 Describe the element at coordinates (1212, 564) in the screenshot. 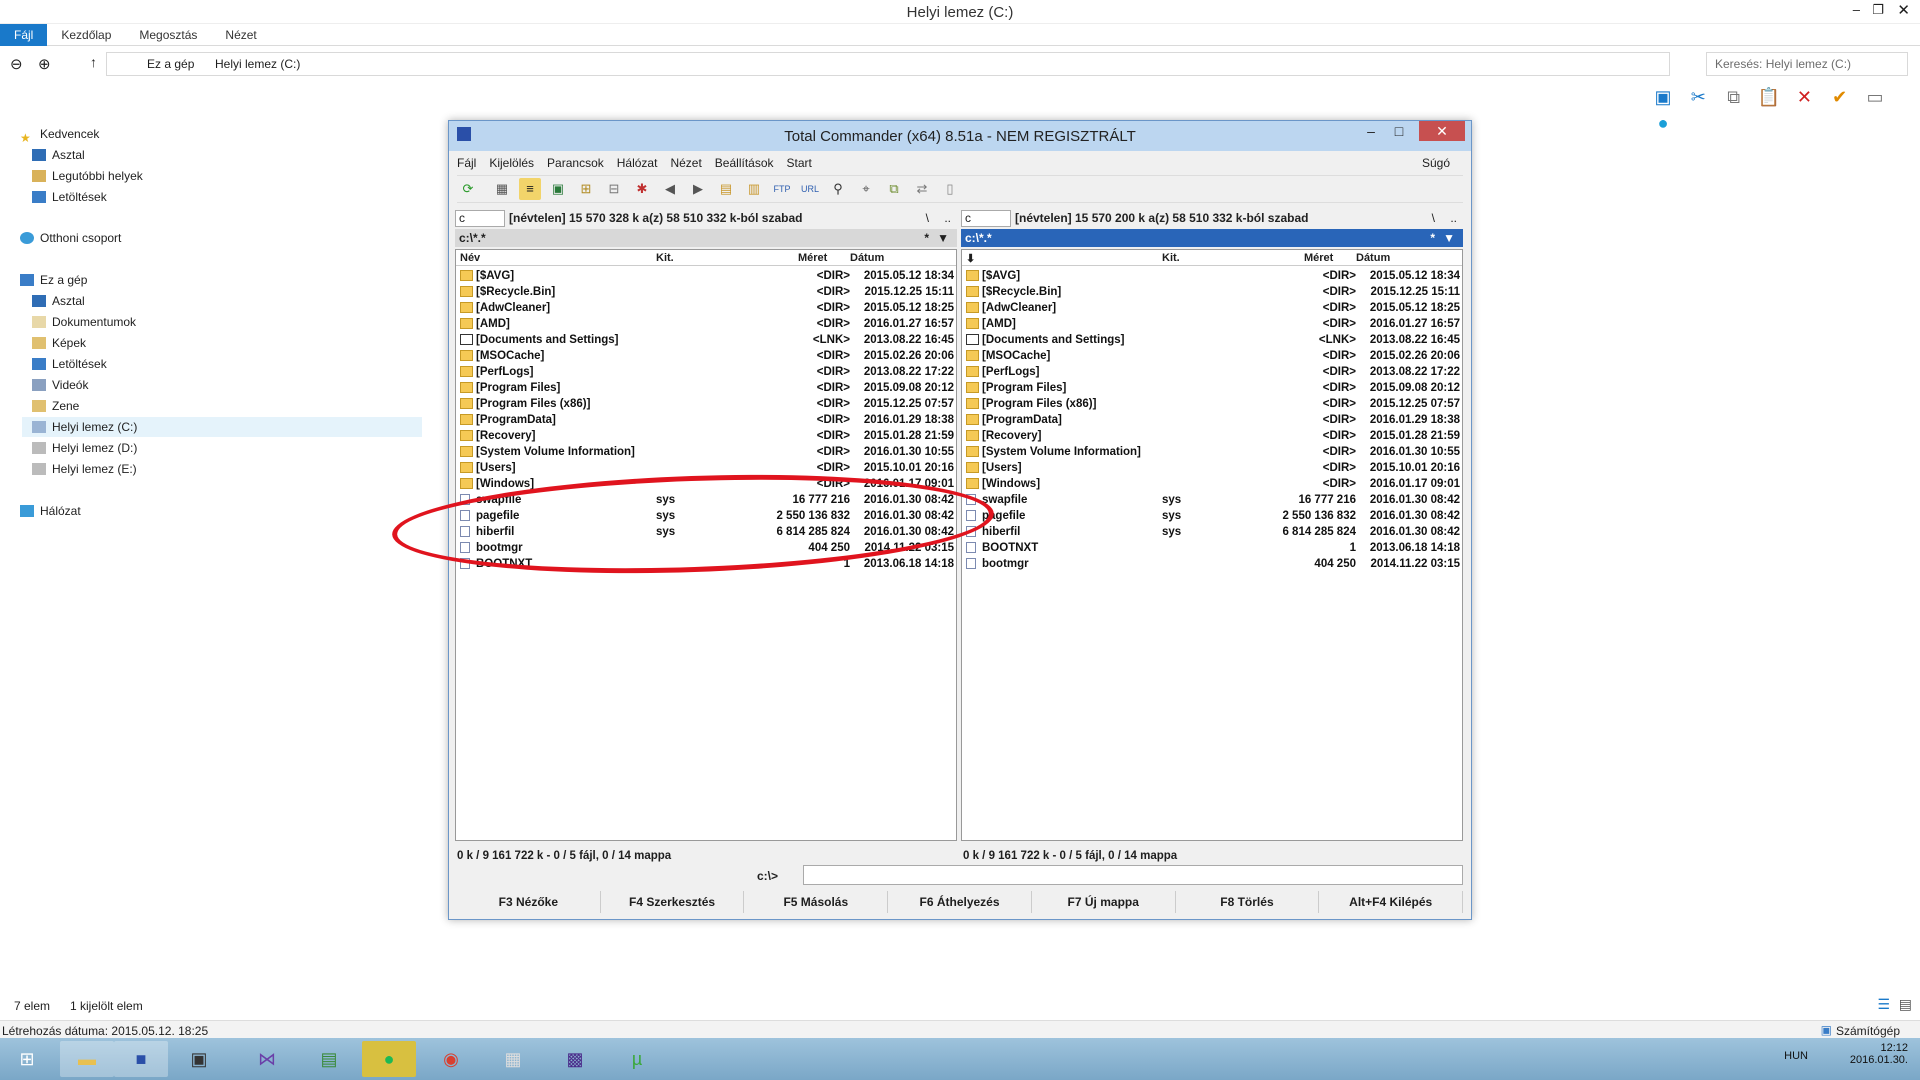

I see `file-row: bootmgr 404 250 2014.11.22 03:15` at that location.